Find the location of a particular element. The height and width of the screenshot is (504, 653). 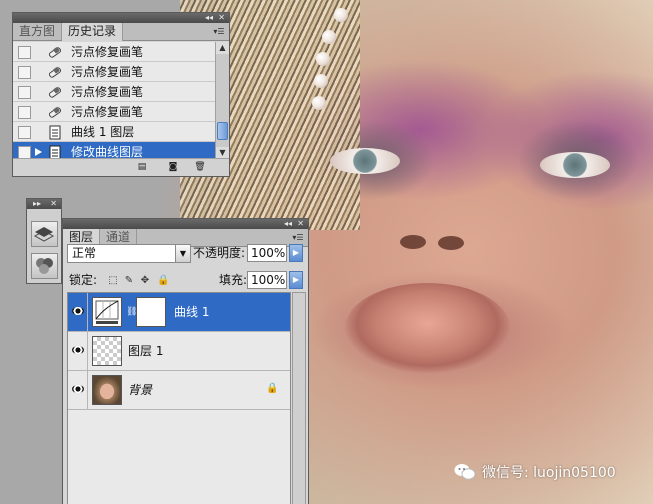

channels-icon is located at coordinates (44, 266).